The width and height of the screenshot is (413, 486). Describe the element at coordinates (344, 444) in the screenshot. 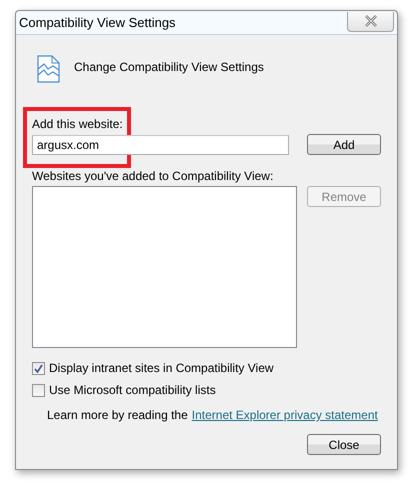

I see `close-dialog-button: Close` at that location.